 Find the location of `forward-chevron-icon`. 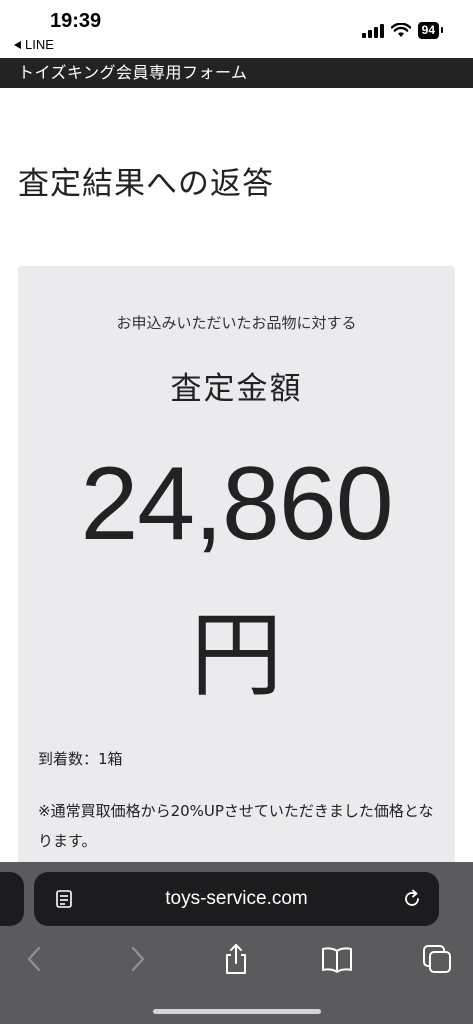

forward-chevron-icon is located at coordinates (137, 959).